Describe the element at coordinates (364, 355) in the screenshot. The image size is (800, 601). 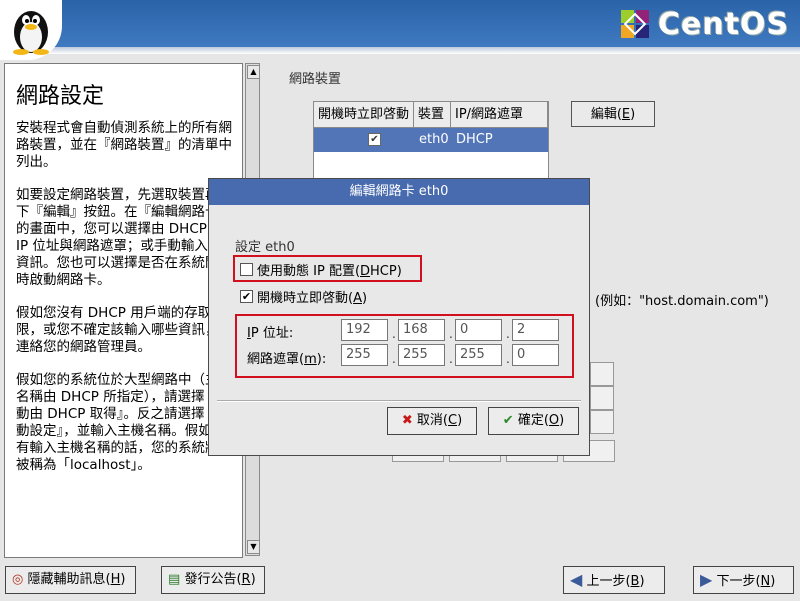
I see `mask-octet-1: 255` at that location.